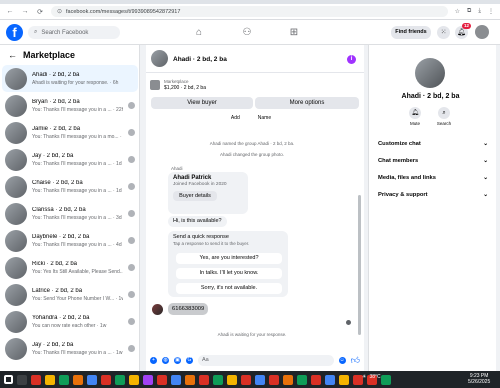 The height and width of the screenshot is (388, 500). What do you see at coordinates (195, 196) in the screenshot?
I see `buyer-details-button: Buyer details` at bounding box center [195, 196].